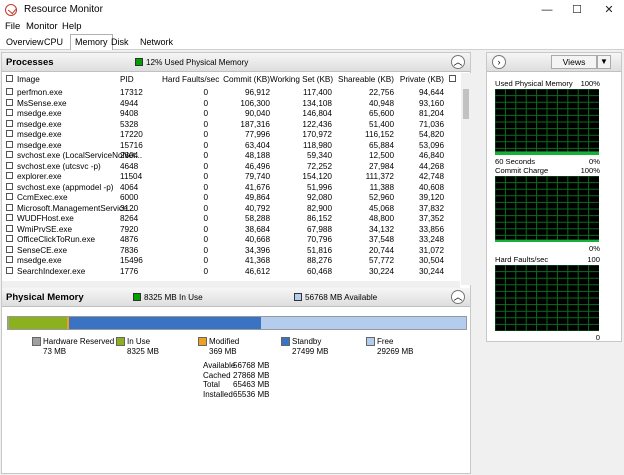  What do you see at coordinates (317, 92) in the screenshot?
I see `table-cell: 117,400` at bounding box center [317, 92].